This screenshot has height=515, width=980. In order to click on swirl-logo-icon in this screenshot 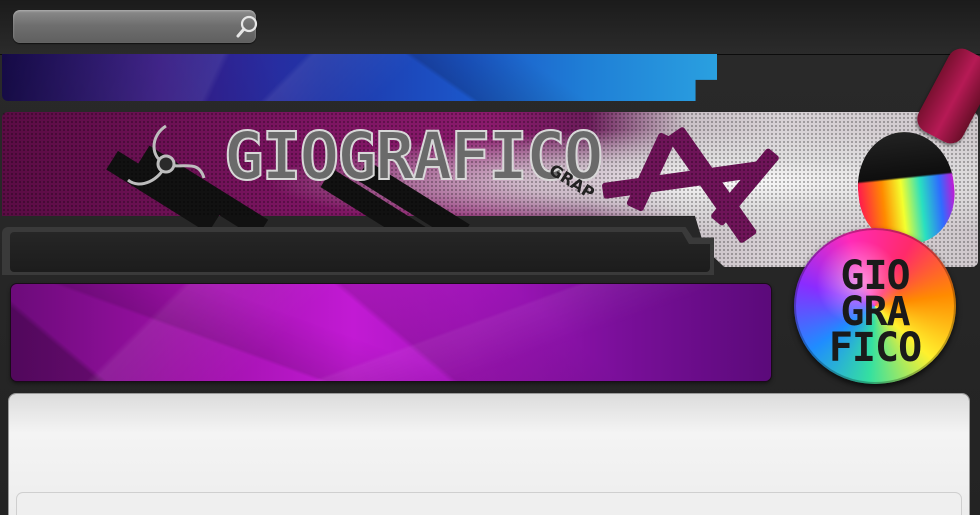, I will do `click(166, 155)`.